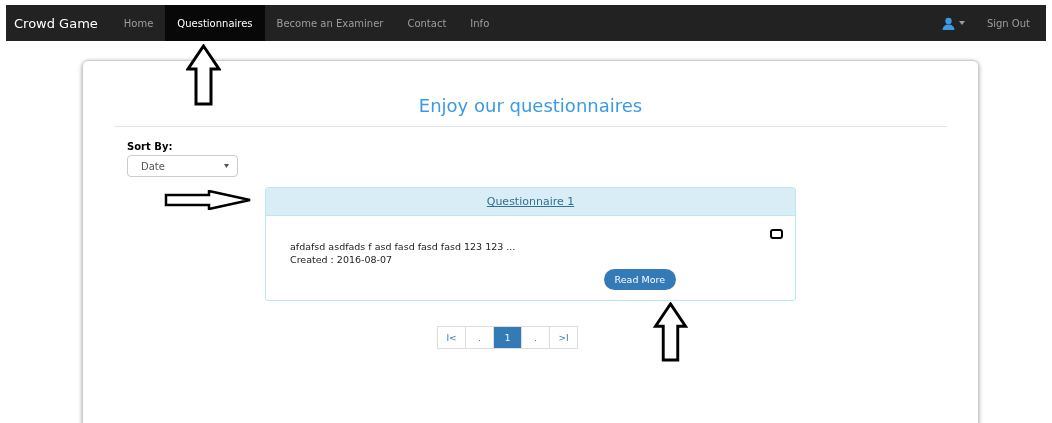 This screenshot has width=1052, height=423. I want to click on nav-link: Home, so click(138, 23).